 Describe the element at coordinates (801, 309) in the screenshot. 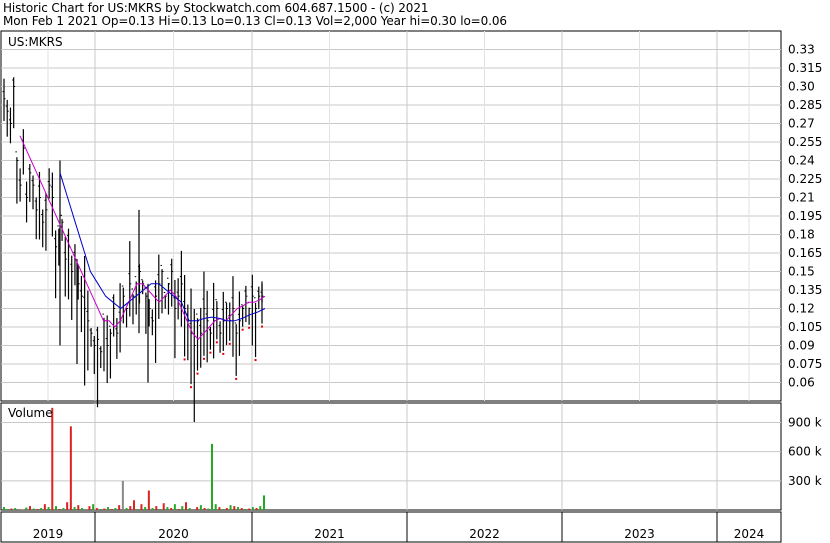

I see `price-tick-label: 0.12` at that location.